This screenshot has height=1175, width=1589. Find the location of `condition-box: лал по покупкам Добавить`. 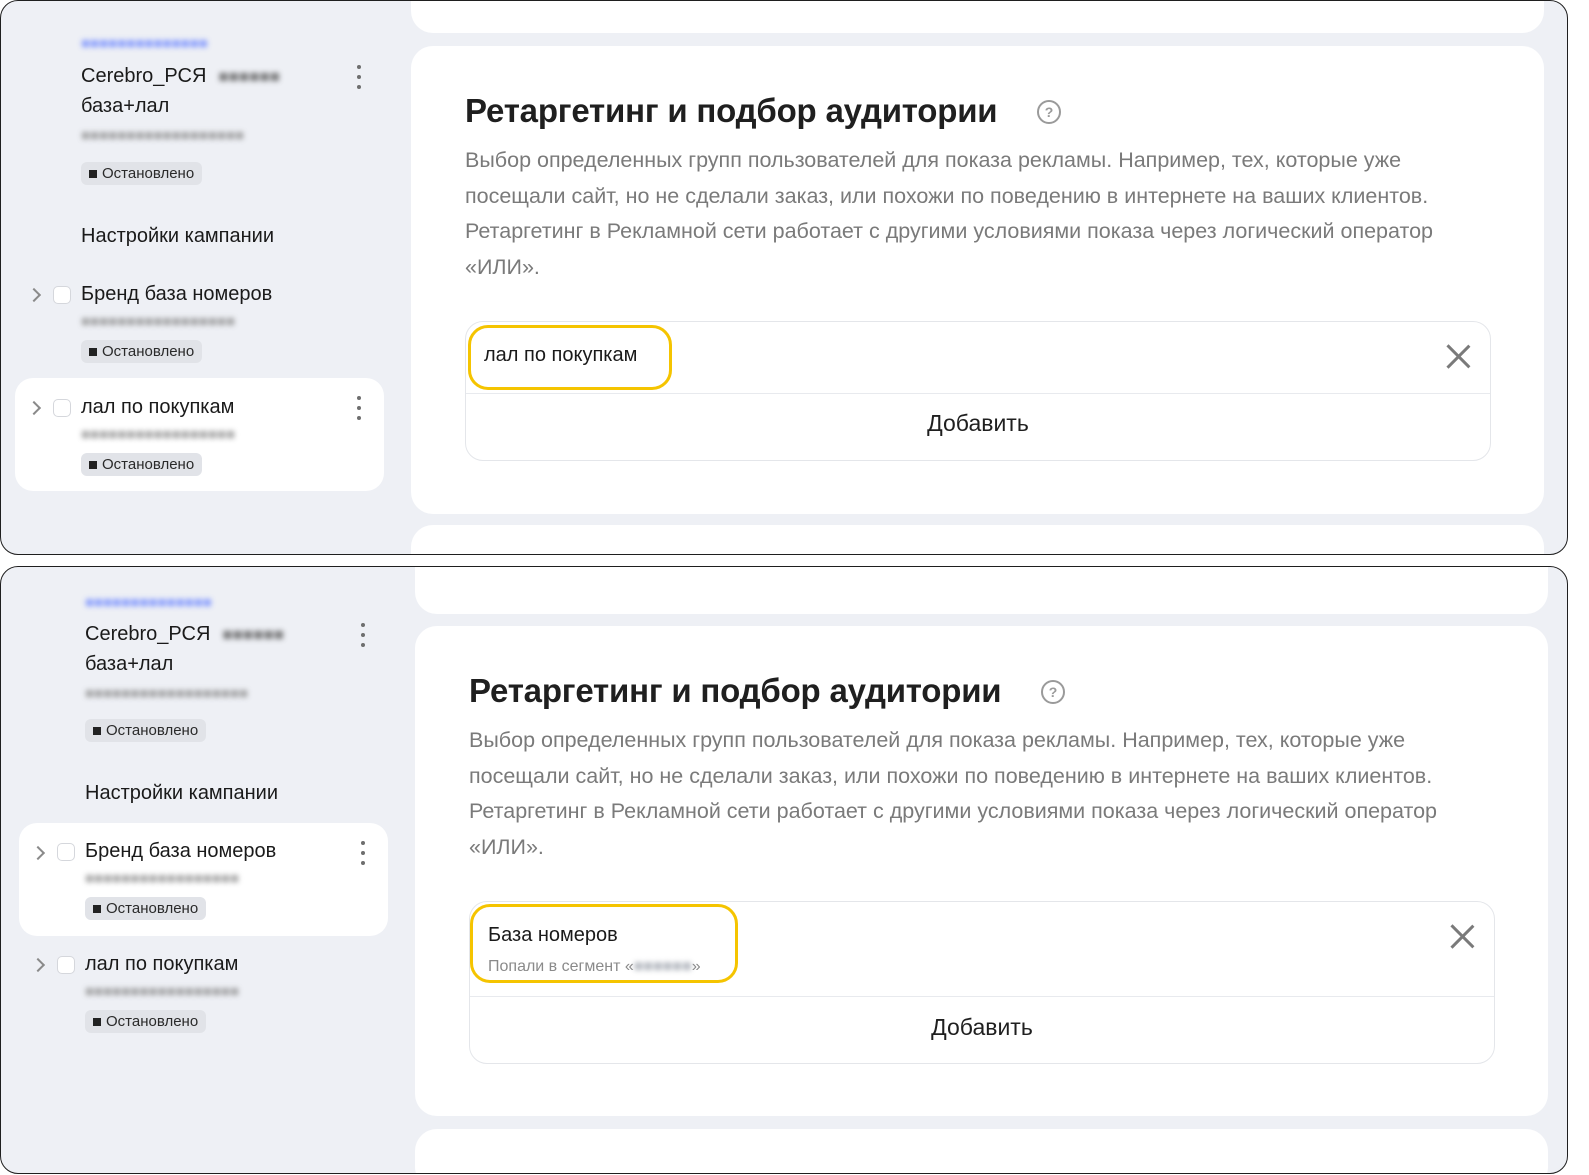

condition-box: лал по покупкам Добавить is located at coordinates (978, 391).